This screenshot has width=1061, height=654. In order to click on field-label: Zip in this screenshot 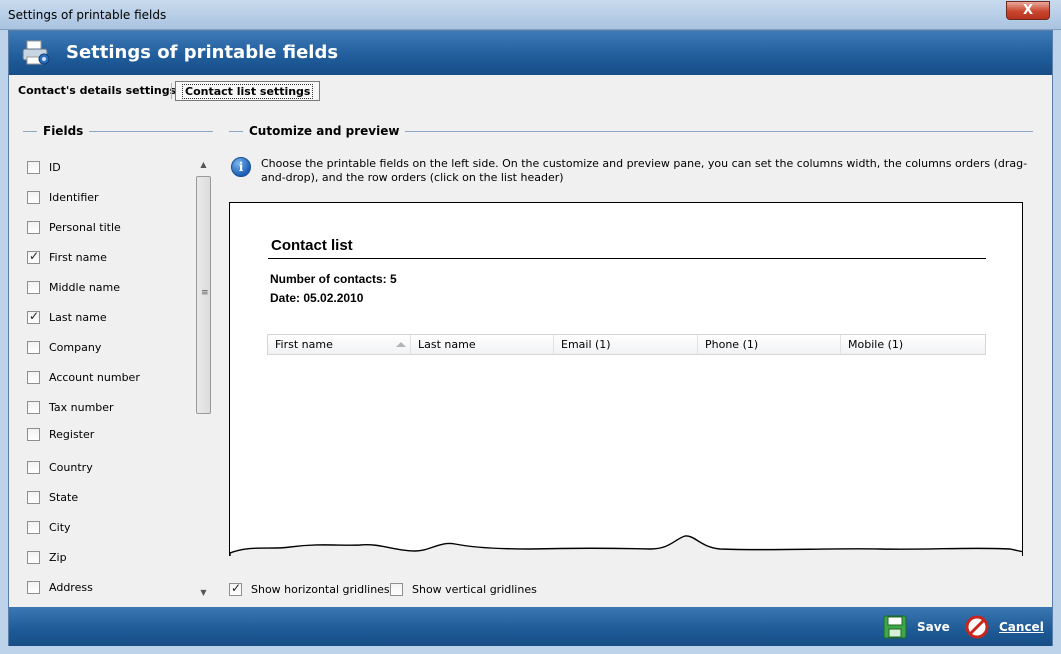, I will do `click(58, 557)`.